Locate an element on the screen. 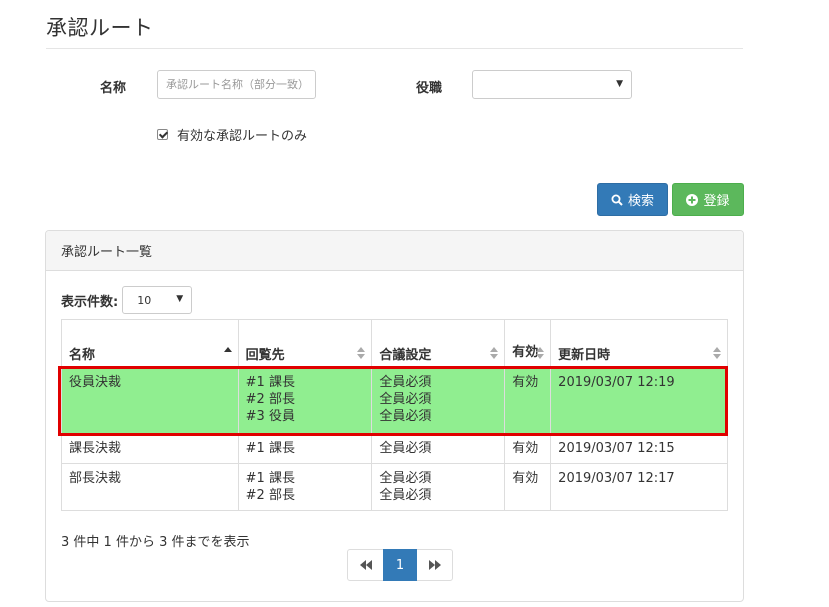 This screenshot has width=829, height=607. previous-page-button is located at coordinates (365, 565).